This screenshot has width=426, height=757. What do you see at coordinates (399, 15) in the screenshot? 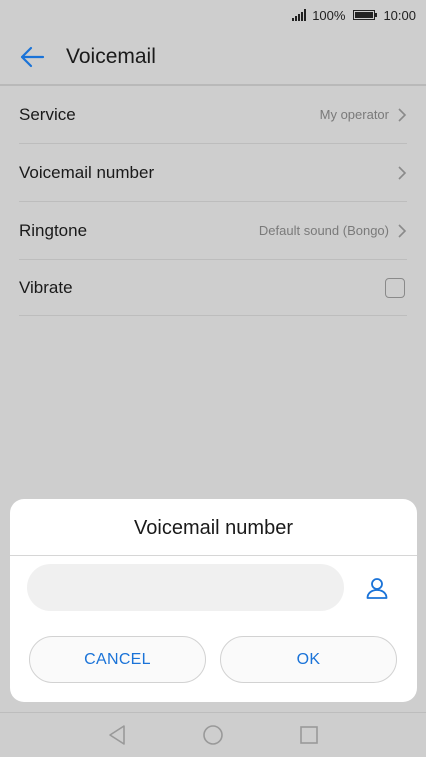
I see `clock: 10:00` at bounding box center [399, 15].